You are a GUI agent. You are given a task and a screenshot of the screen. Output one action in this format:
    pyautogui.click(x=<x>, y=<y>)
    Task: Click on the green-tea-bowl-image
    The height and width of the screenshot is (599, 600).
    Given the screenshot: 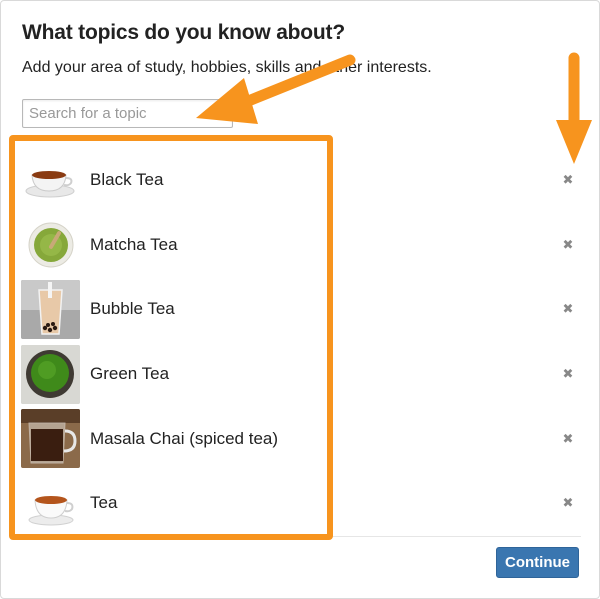 What is the action you would take?
    pyautogui.click(x=50, y=374)
    